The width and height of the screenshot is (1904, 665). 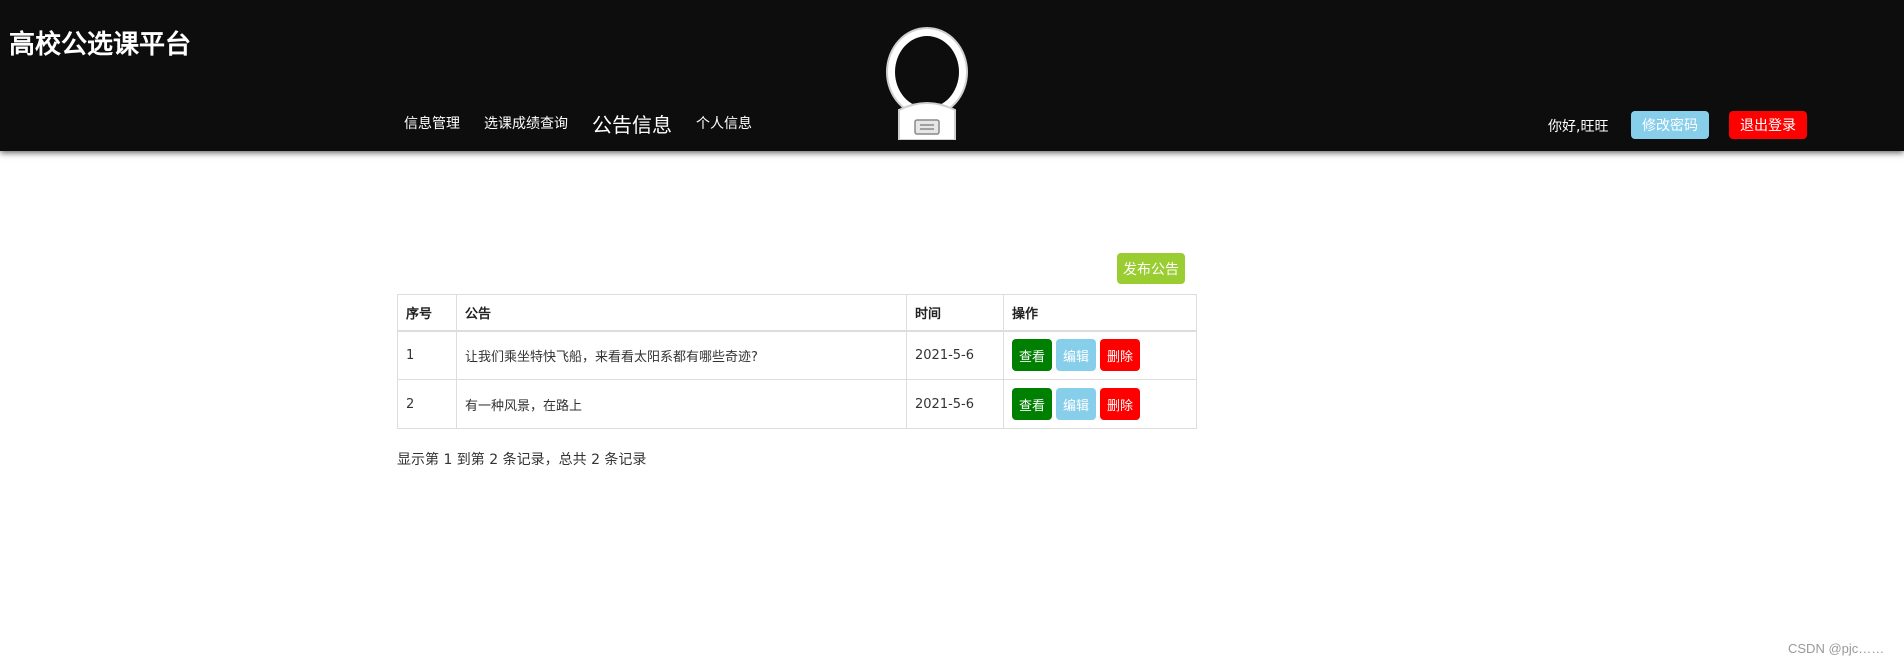 I want to click on nav-item-grade-query: 选课成绩查询, so click(x=526, y=123).